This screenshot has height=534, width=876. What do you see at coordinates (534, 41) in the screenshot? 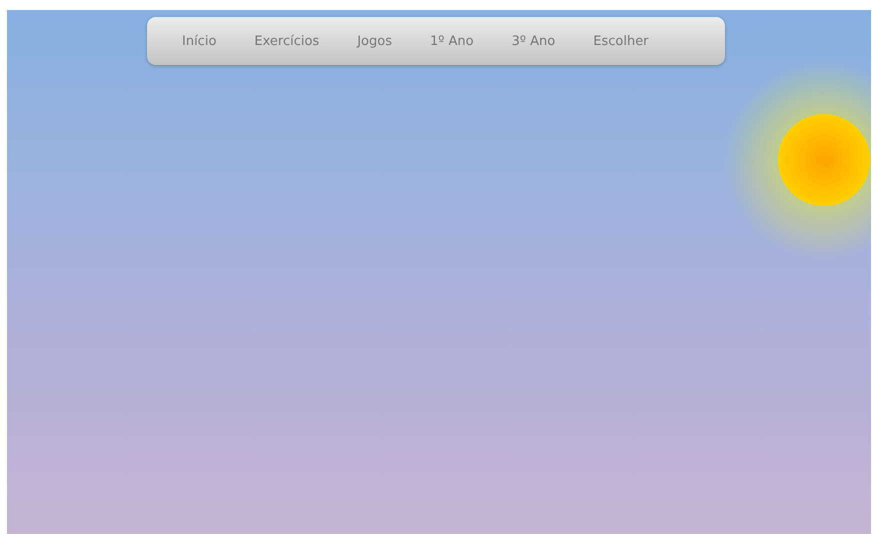
I see `nav-link: 3º Ano` at bounding box center [534, 41].